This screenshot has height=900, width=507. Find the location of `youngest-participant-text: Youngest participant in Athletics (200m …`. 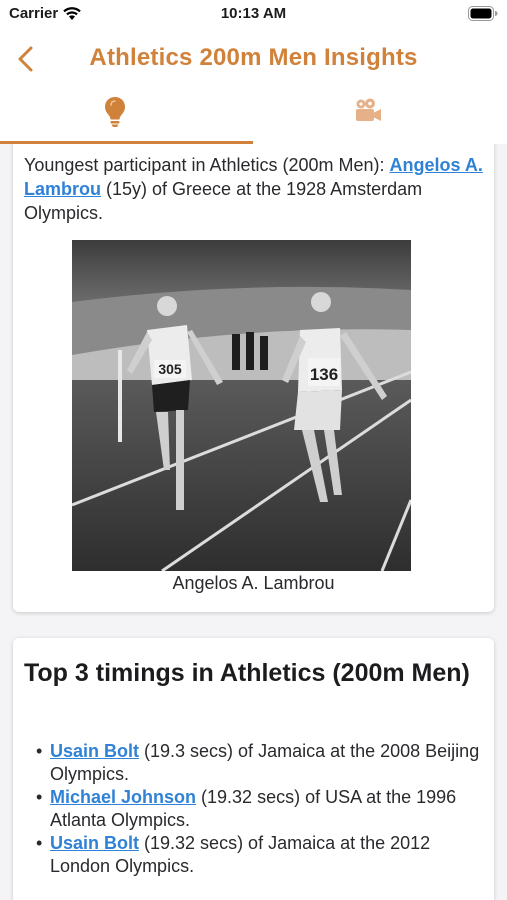

youngest-participant-text: Youngest participant in Athletics (200m … is located at coordinates (253, 189).